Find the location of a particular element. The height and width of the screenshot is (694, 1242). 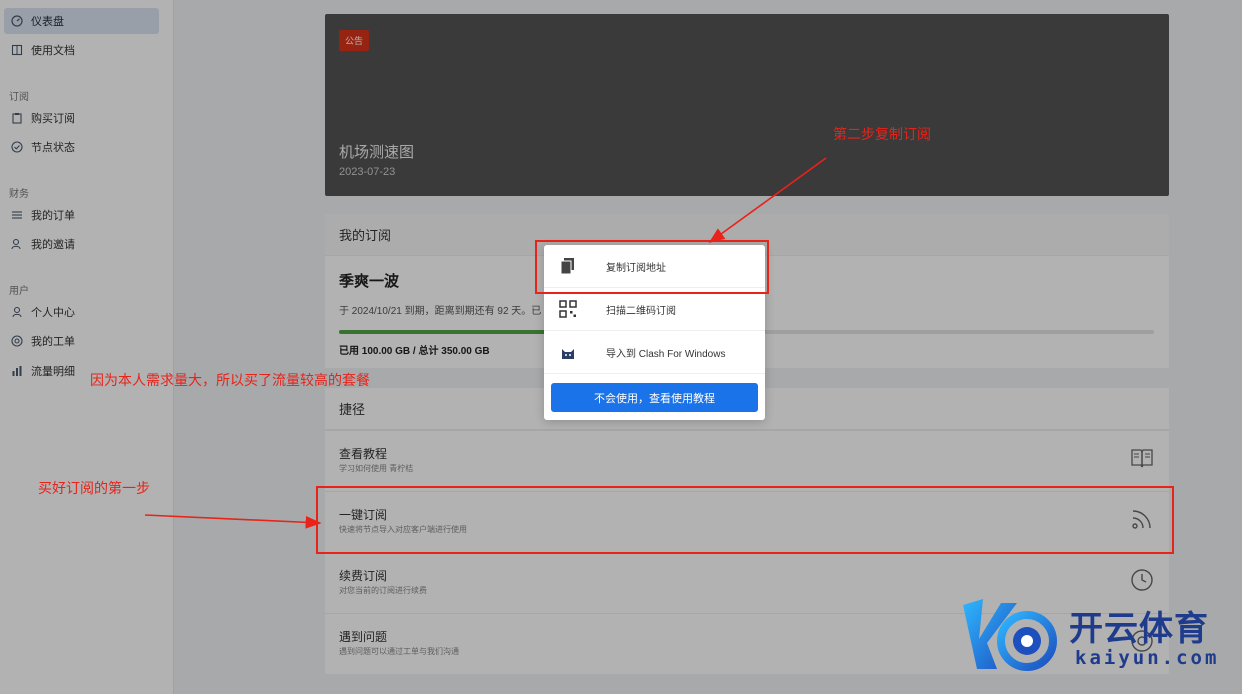

watermark-en: kaiyun.com is located at coordinates (1147, 658).